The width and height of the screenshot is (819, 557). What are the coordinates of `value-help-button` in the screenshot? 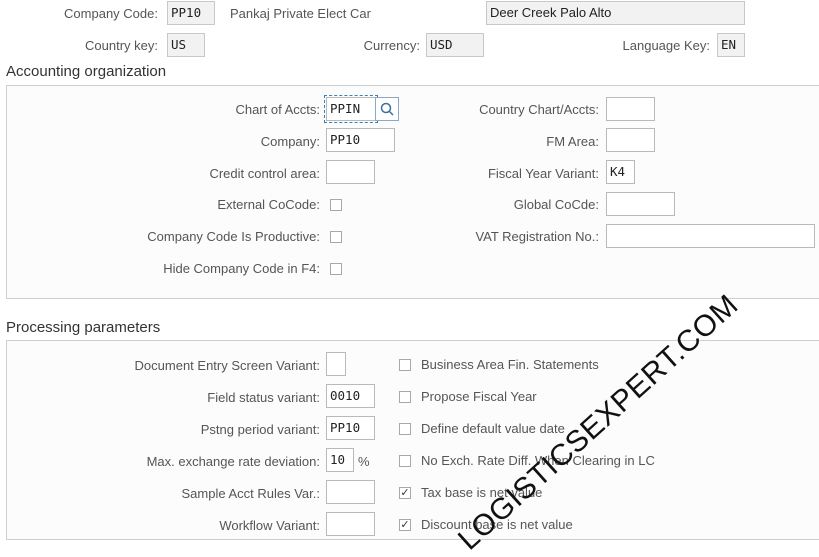 It's located at (387, 109).